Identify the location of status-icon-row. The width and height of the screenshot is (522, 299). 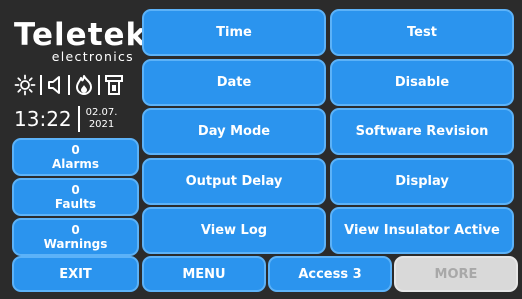
(76, 85).